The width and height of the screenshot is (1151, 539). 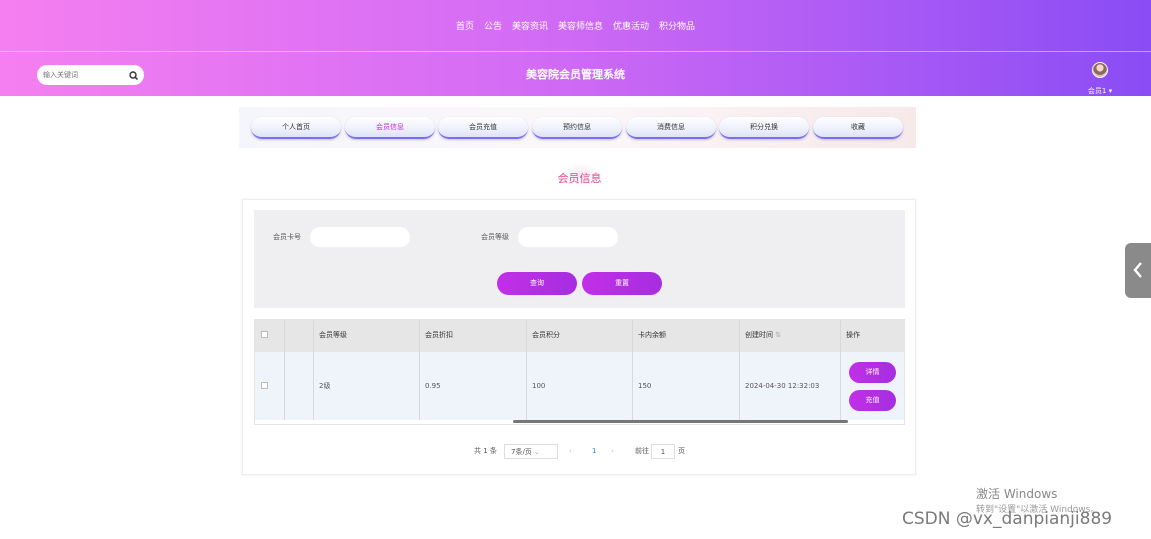 What do you see at coordinates (270, 386) in the screenshot?
I see `row-select-cell` at bounding box center [270, 386].